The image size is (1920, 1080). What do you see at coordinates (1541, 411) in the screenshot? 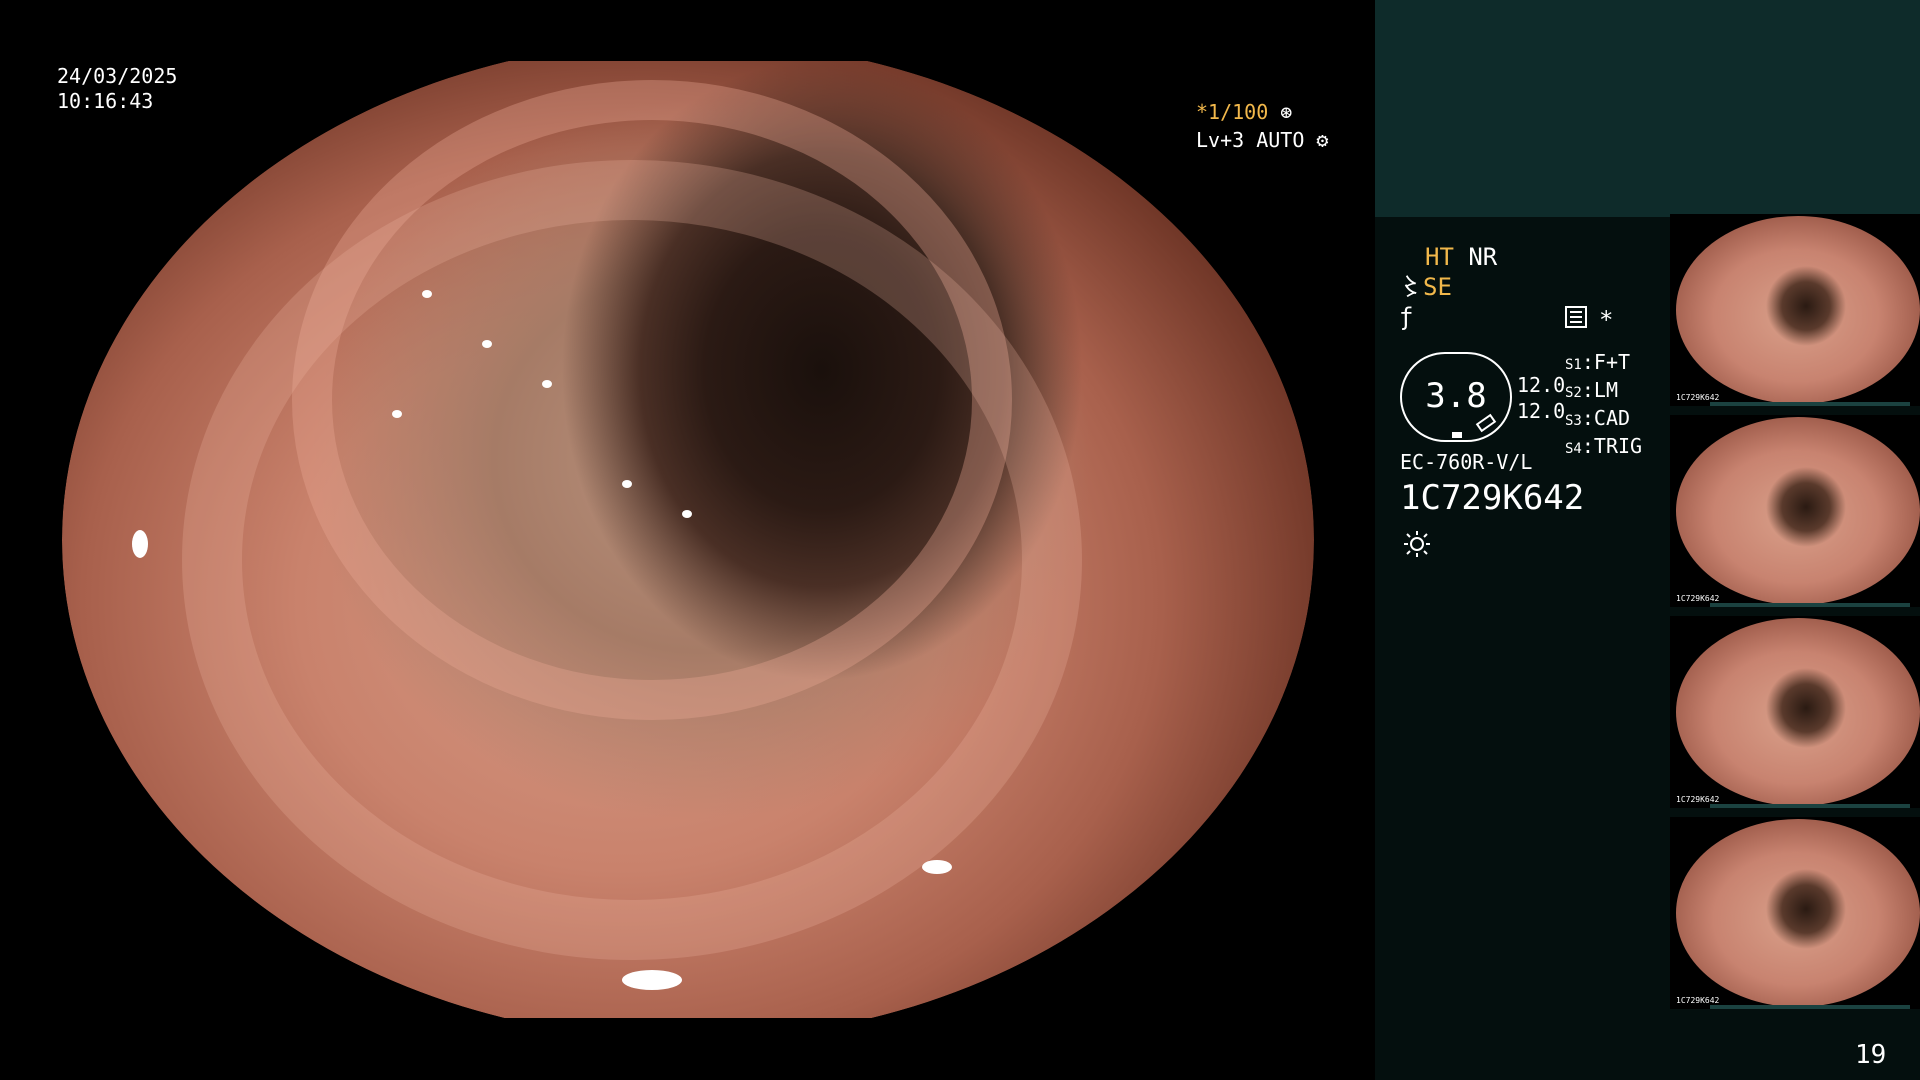
I see `value-bottom: 12.0` at bounding box center [1541, 411].